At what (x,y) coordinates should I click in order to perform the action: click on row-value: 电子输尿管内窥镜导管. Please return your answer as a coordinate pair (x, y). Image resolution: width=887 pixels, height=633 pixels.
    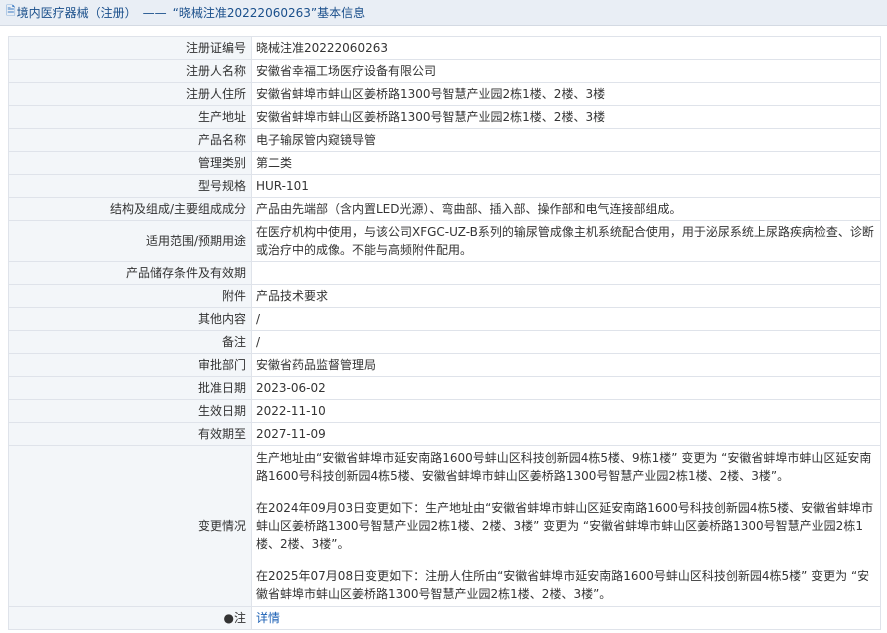
    Looking at the image, I should click on (566, 140).